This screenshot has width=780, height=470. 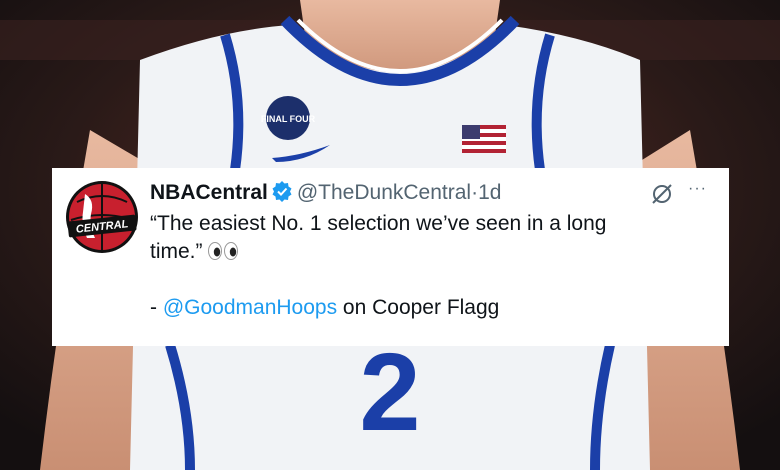 I want to click on quote-line-2: time.”, so click(x=176, y=251).